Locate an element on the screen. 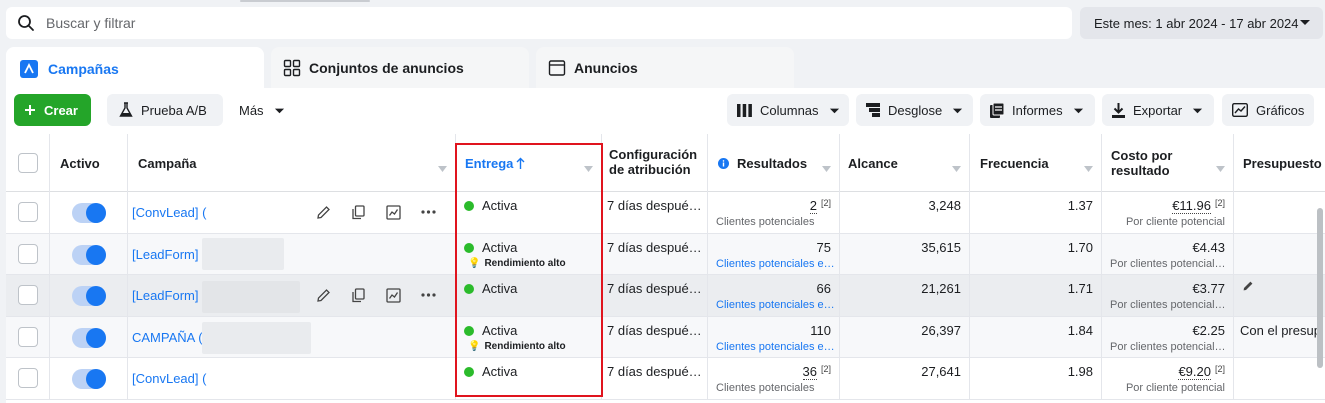 The image size is (1325, 403). tab-campaigns-label: Campañas is located at coordinates (83, 68).